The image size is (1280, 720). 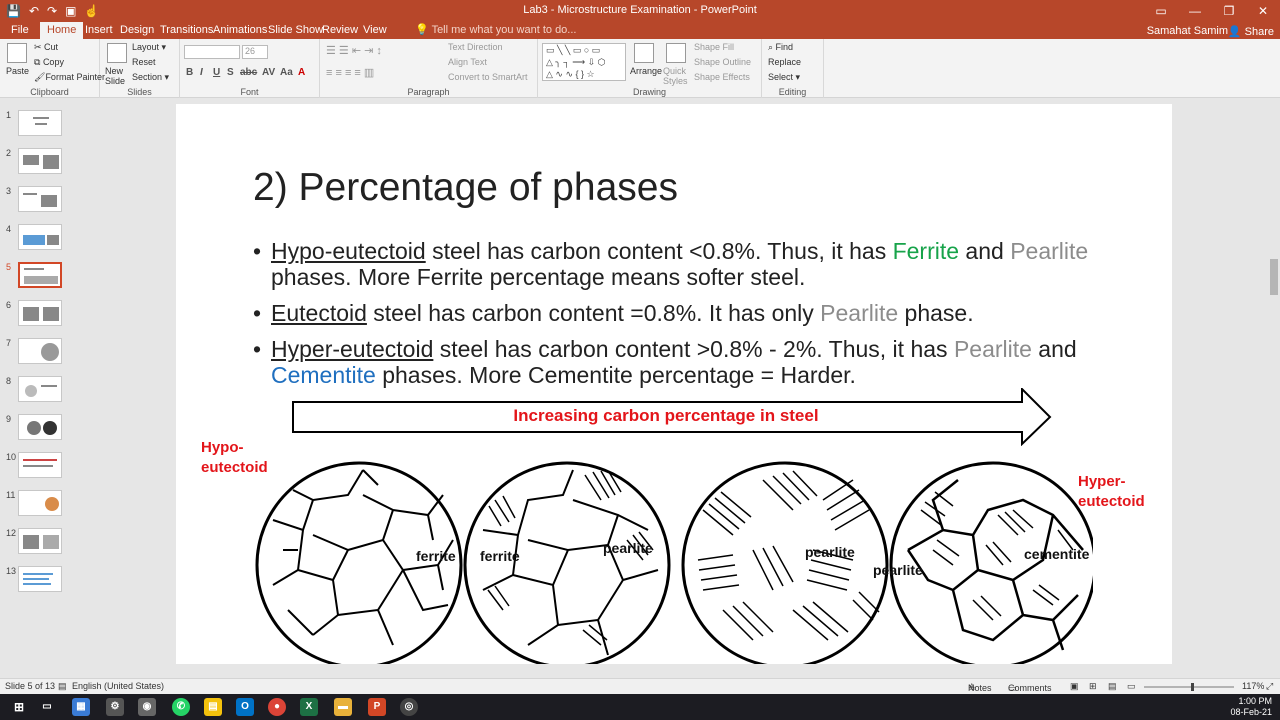 I want to click on italic-button: I, so click(x=201, y=72).